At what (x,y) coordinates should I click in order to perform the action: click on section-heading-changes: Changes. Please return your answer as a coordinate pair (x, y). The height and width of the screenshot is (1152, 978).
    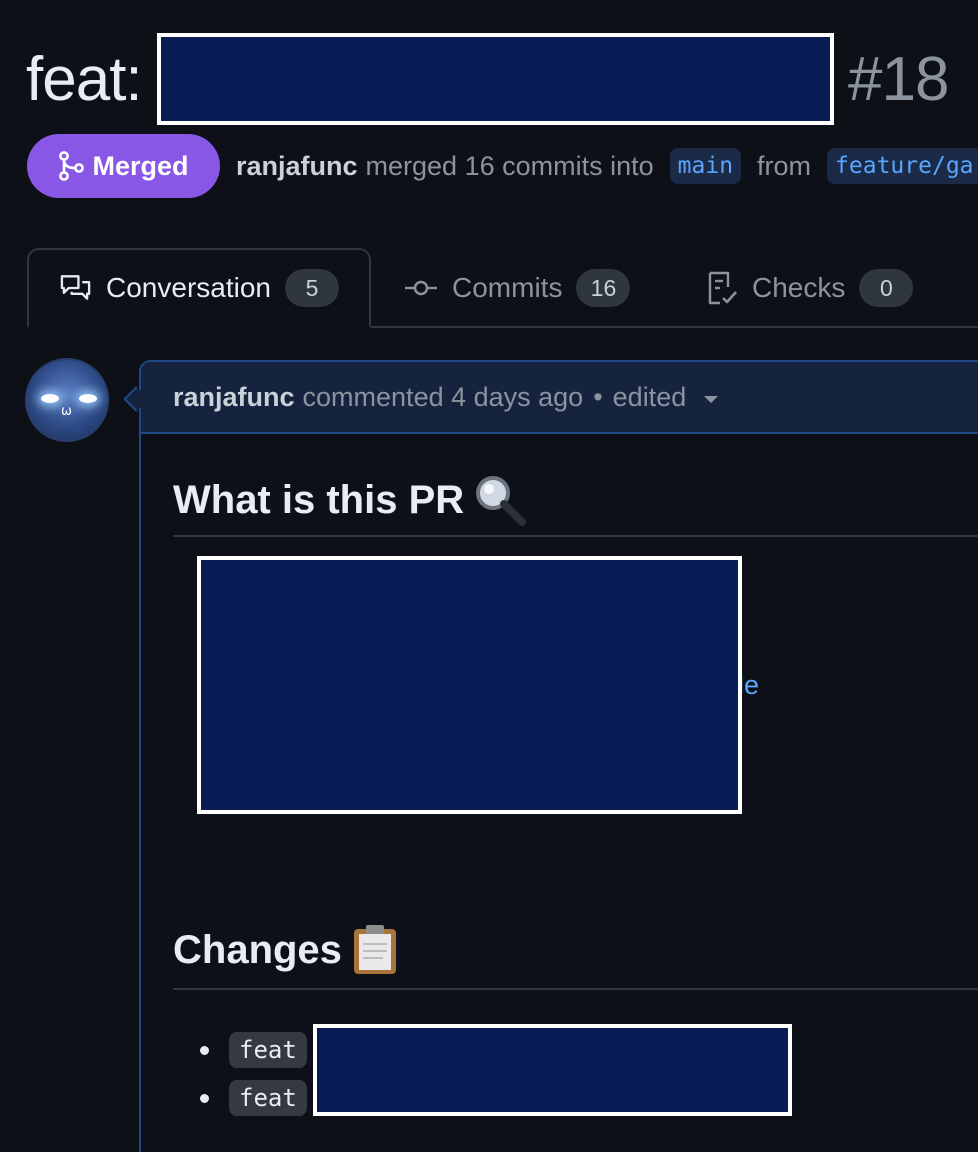
    Looking at the image, I should click on (286, 950).